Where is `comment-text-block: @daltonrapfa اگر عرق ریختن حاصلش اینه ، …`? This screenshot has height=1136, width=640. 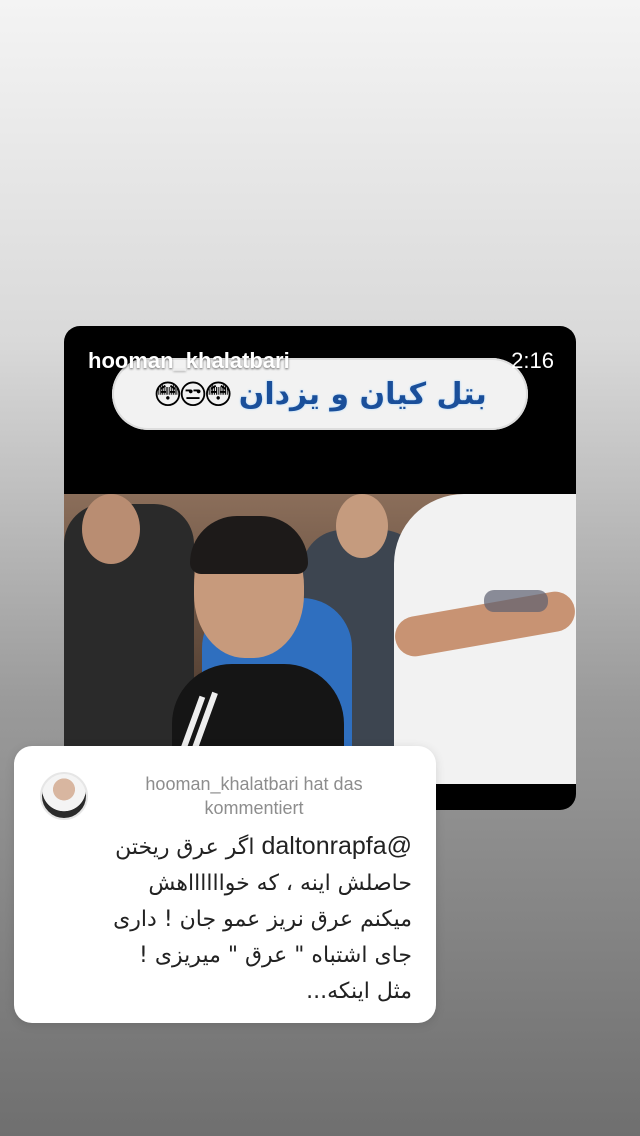 comment-text-block: @daltonrapfa اگر عرق ریختن حاصلش اینه ، … is located at coordinates (259, 919).